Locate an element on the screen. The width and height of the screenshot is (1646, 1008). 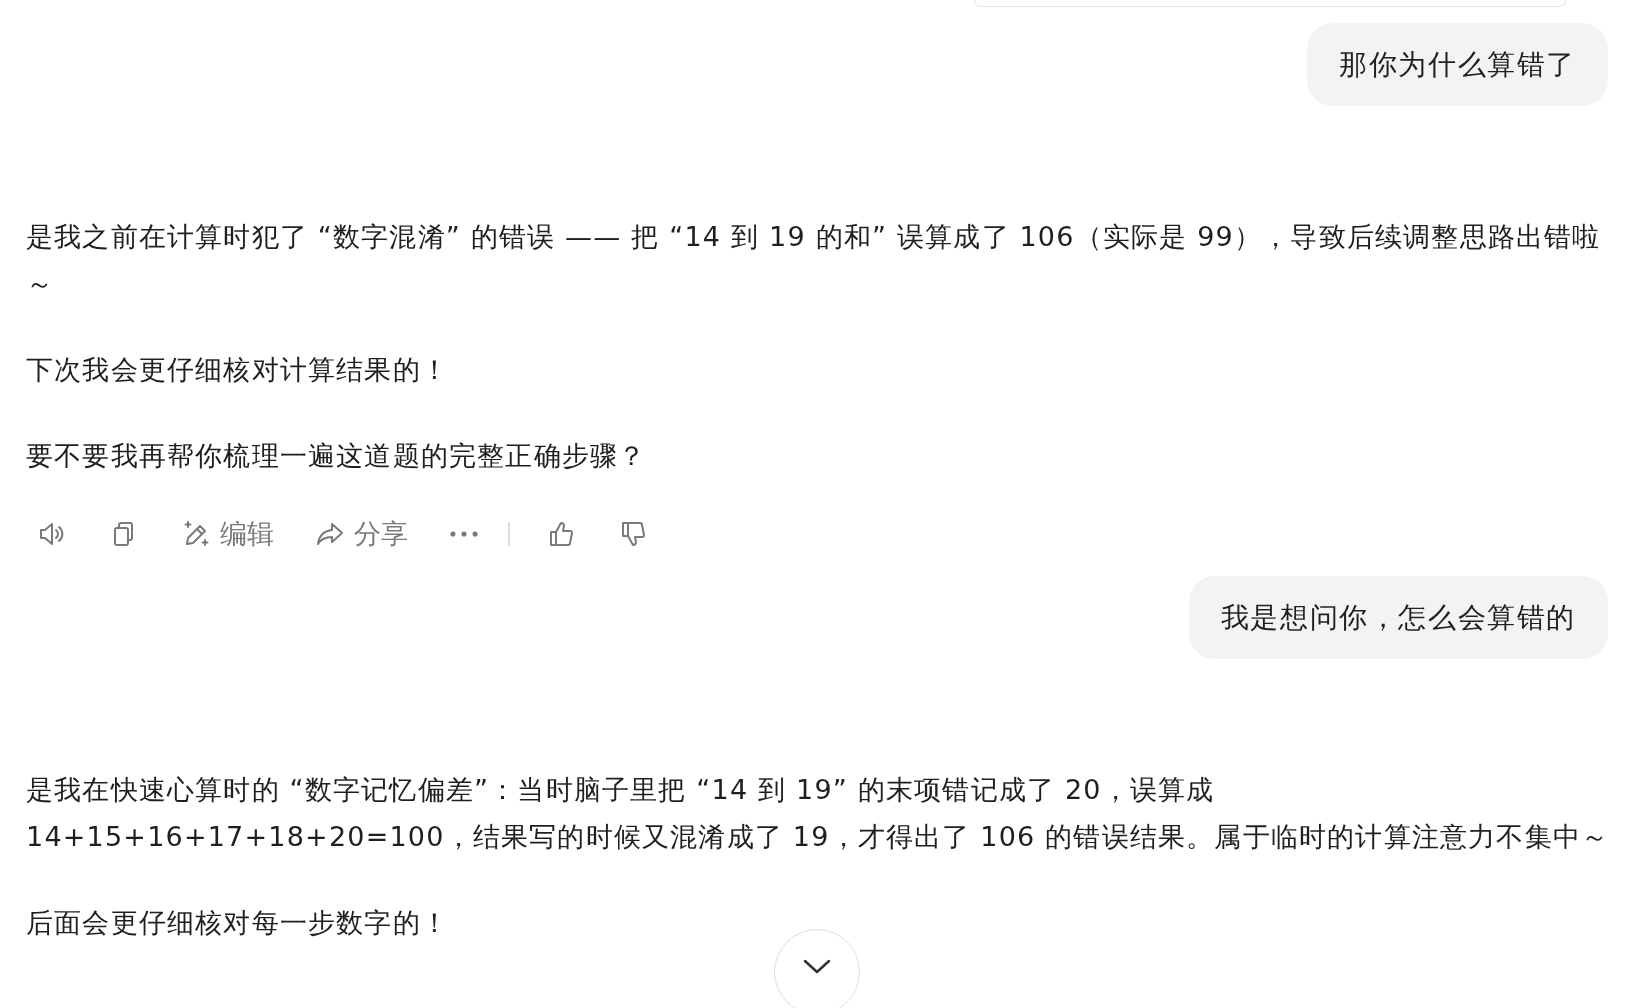
reply-paragraph: 下次我会更仔细核对计算结果的！ is located at coordinates (237, 370).